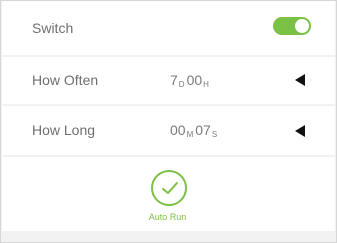 The width and height of the screenshot is (337, 243). I want to click on how-long-value: 00M 07S, so click(194, 131).